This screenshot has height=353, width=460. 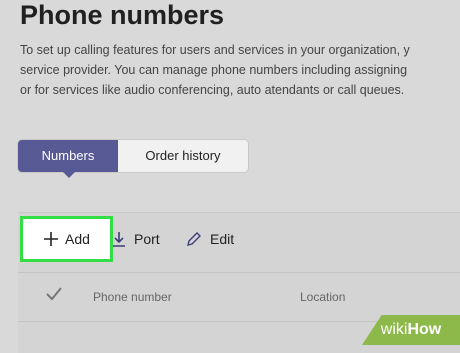 I want to click on port-button: Port, so click(x=136, y=239).